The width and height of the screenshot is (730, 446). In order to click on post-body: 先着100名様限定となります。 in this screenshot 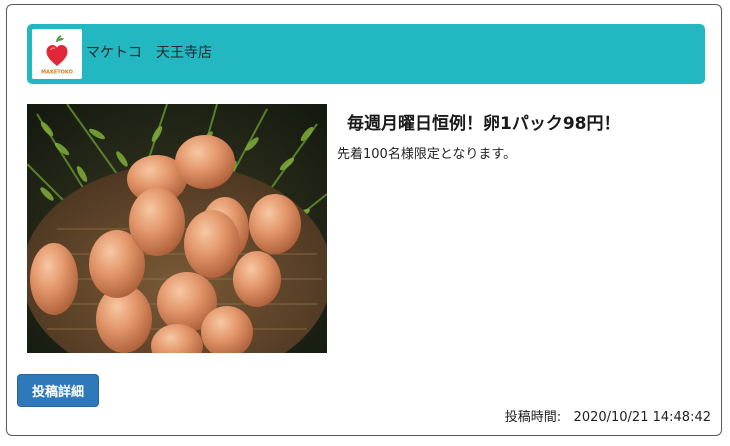, I will do `click(427, 154)`.